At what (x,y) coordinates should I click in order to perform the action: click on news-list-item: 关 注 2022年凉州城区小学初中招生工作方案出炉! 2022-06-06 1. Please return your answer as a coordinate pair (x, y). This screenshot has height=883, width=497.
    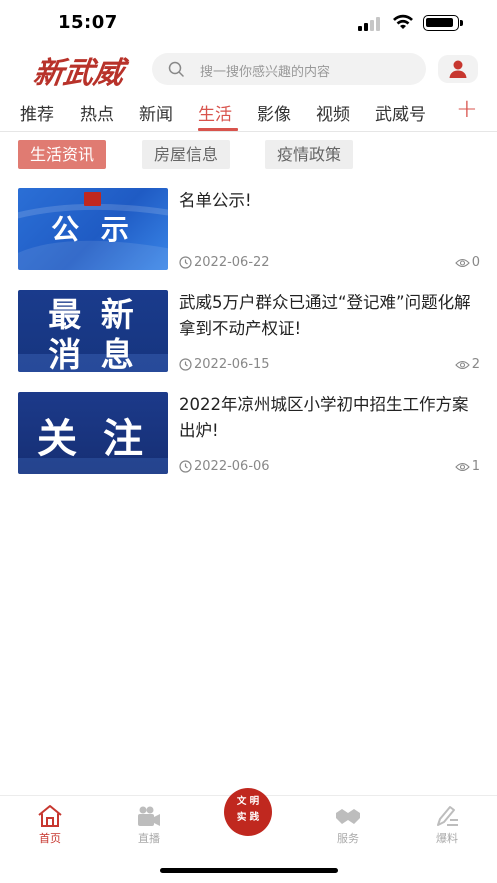
    Looking at the image, I should click on (249, 434).